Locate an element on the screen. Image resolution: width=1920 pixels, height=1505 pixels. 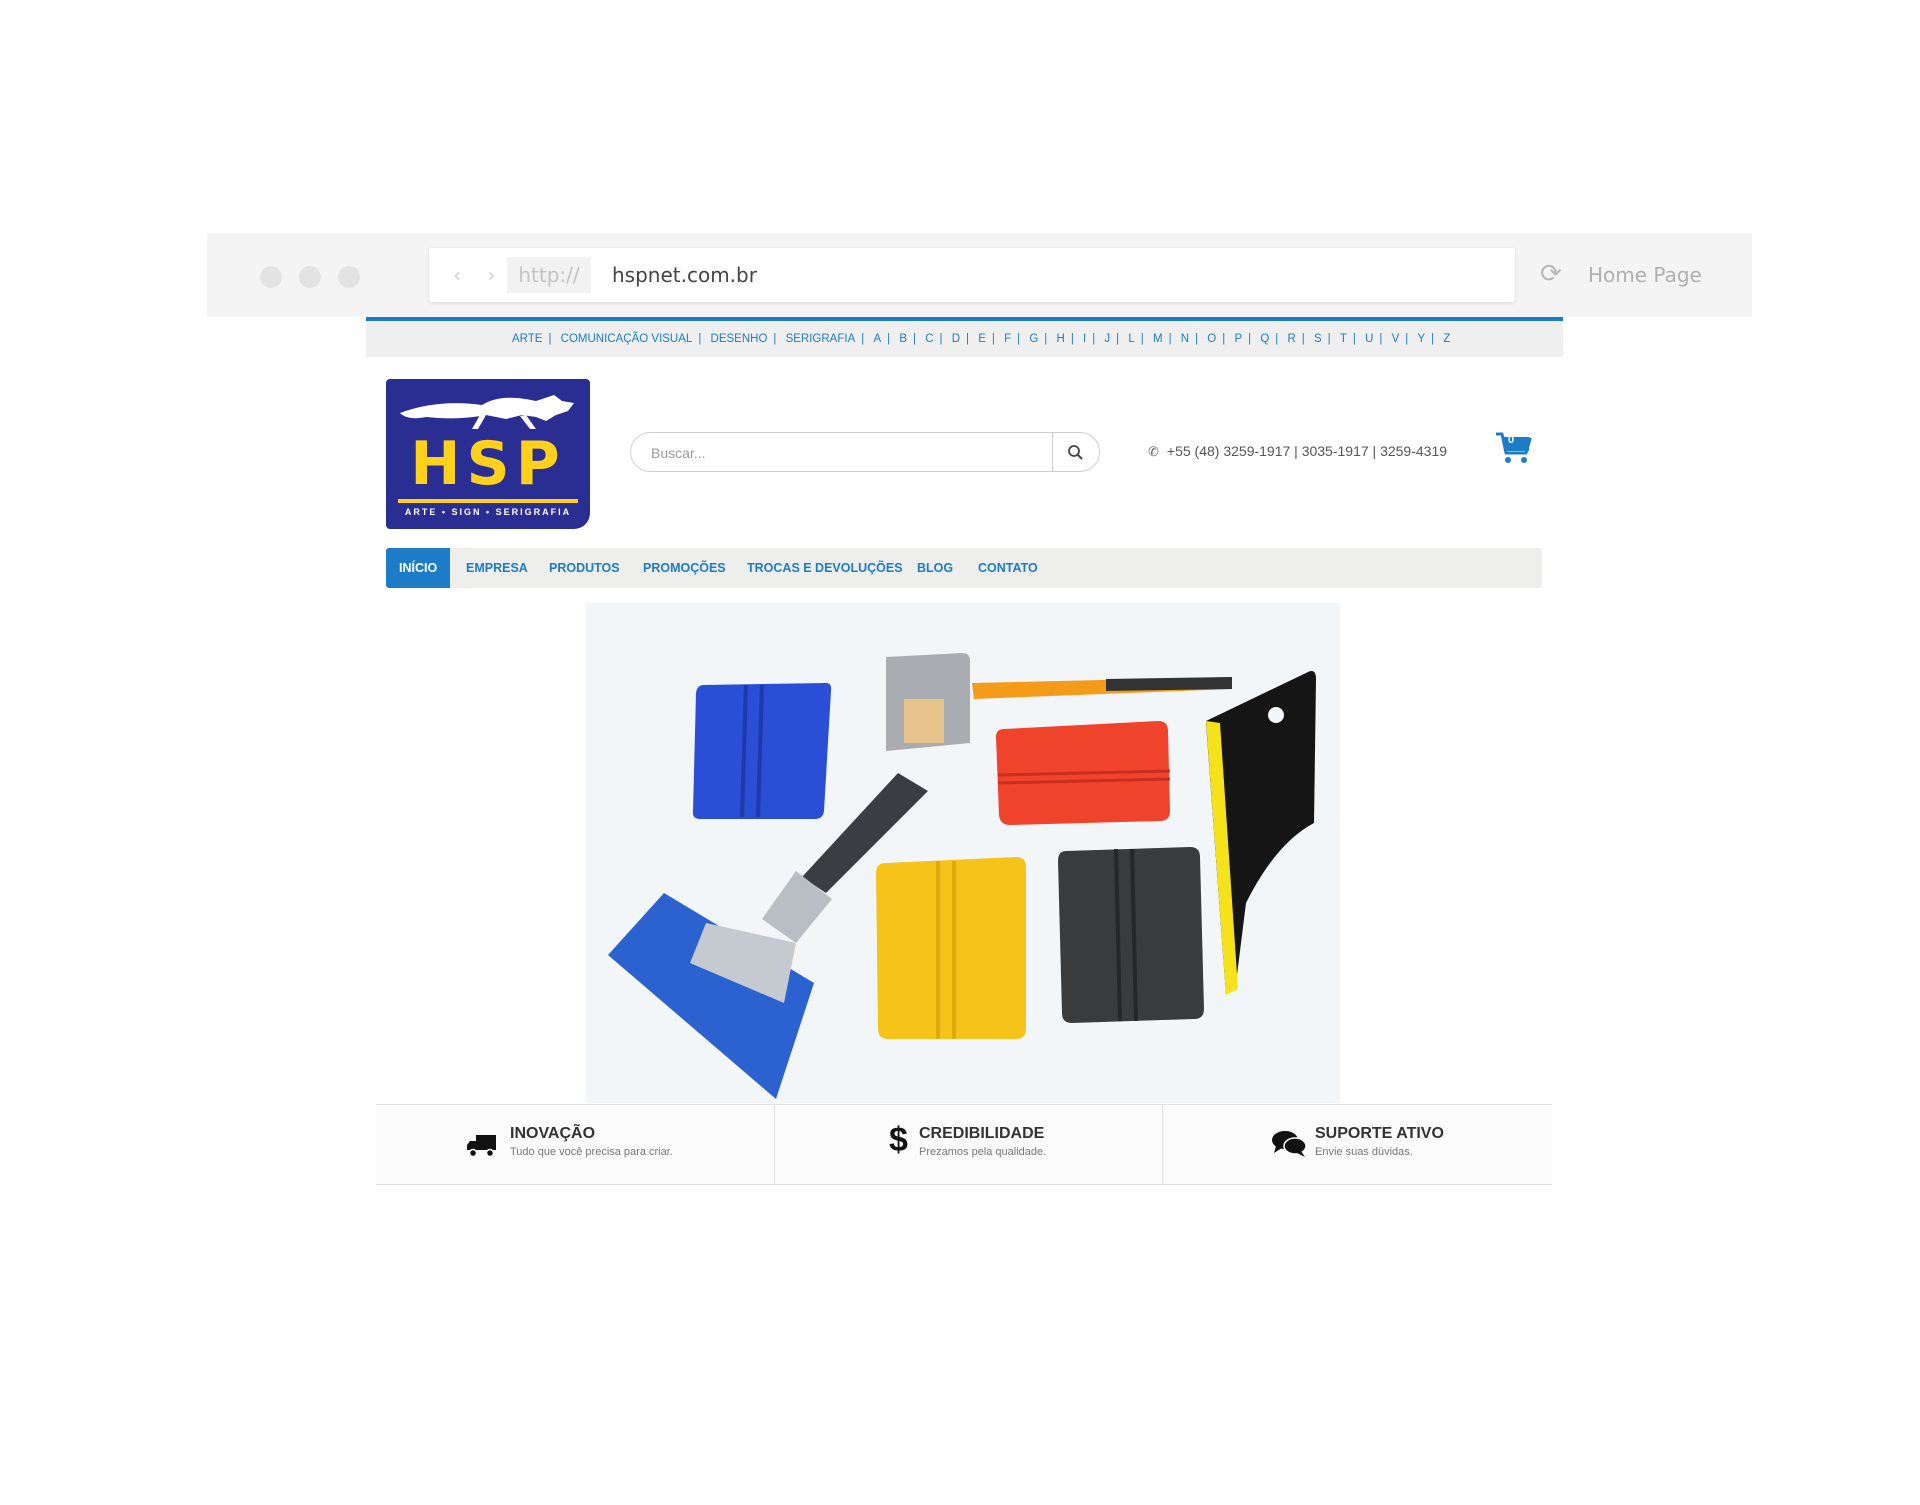
shopping-cart-button: 0 is located at coordinates (1514, 449).